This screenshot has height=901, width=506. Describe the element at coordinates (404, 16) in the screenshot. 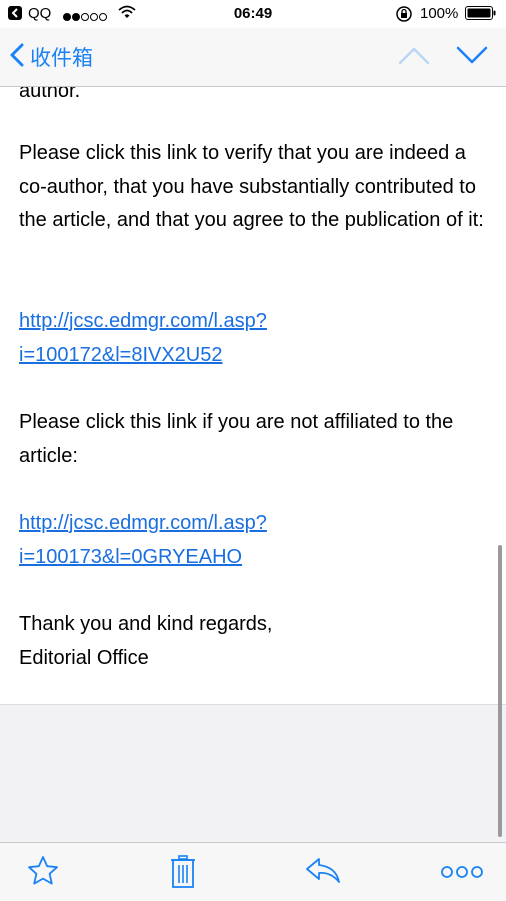

I see `orientation-lock-icon` at that location.